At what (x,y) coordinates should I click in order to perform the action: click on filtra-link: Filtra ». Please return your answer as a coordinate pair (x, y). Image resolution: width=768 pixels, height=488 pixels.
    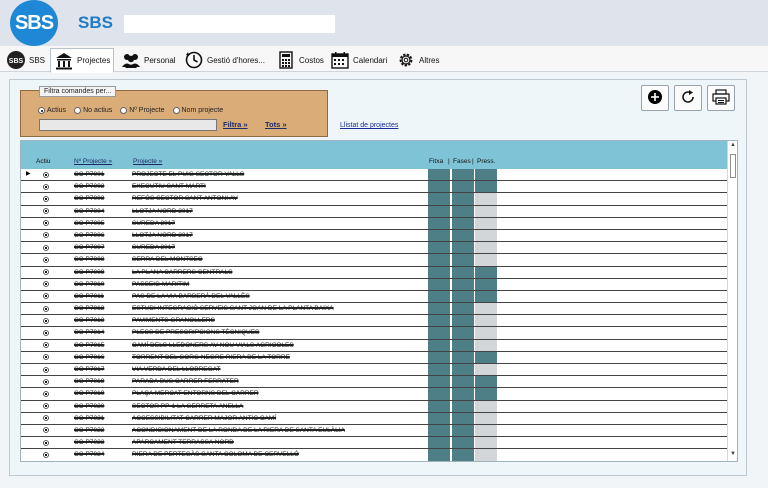
    Looking at the image, I should click on (235, 124).